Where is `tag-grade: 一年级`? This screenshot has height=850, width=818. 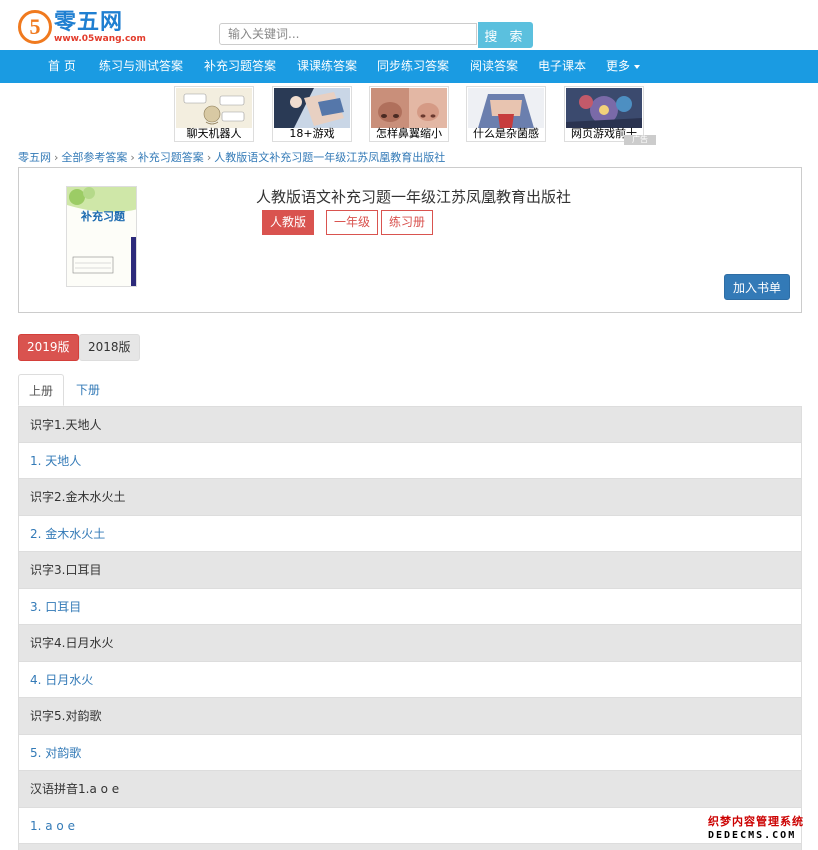 tag-grade: 一年级 is located at coordinates (352, 222).